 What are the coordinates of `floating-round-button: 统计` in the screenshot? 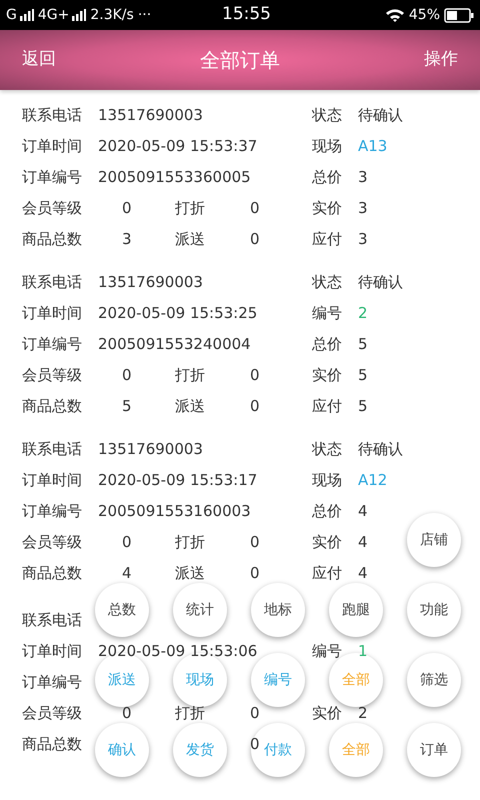 It's located at (200, 610).